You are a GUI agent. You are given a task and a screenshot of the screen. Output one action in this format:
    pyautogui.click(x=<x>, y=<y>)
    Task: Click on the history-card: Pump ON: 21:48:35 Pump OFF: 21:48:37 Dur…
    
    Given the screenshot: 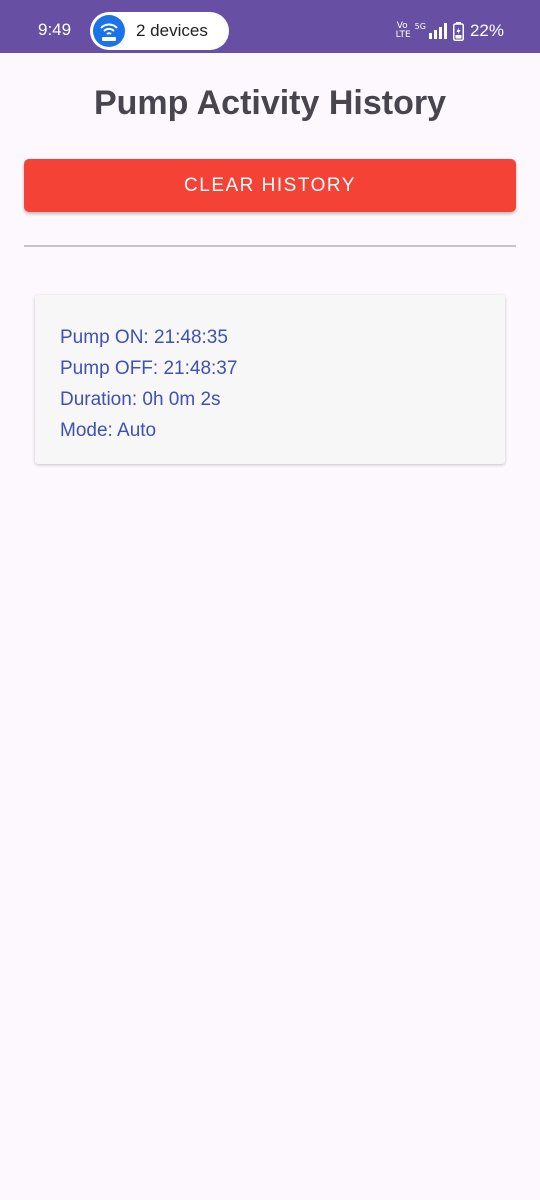 What is the action you would take?
    pyautogui.click(x=270, y=379)
    